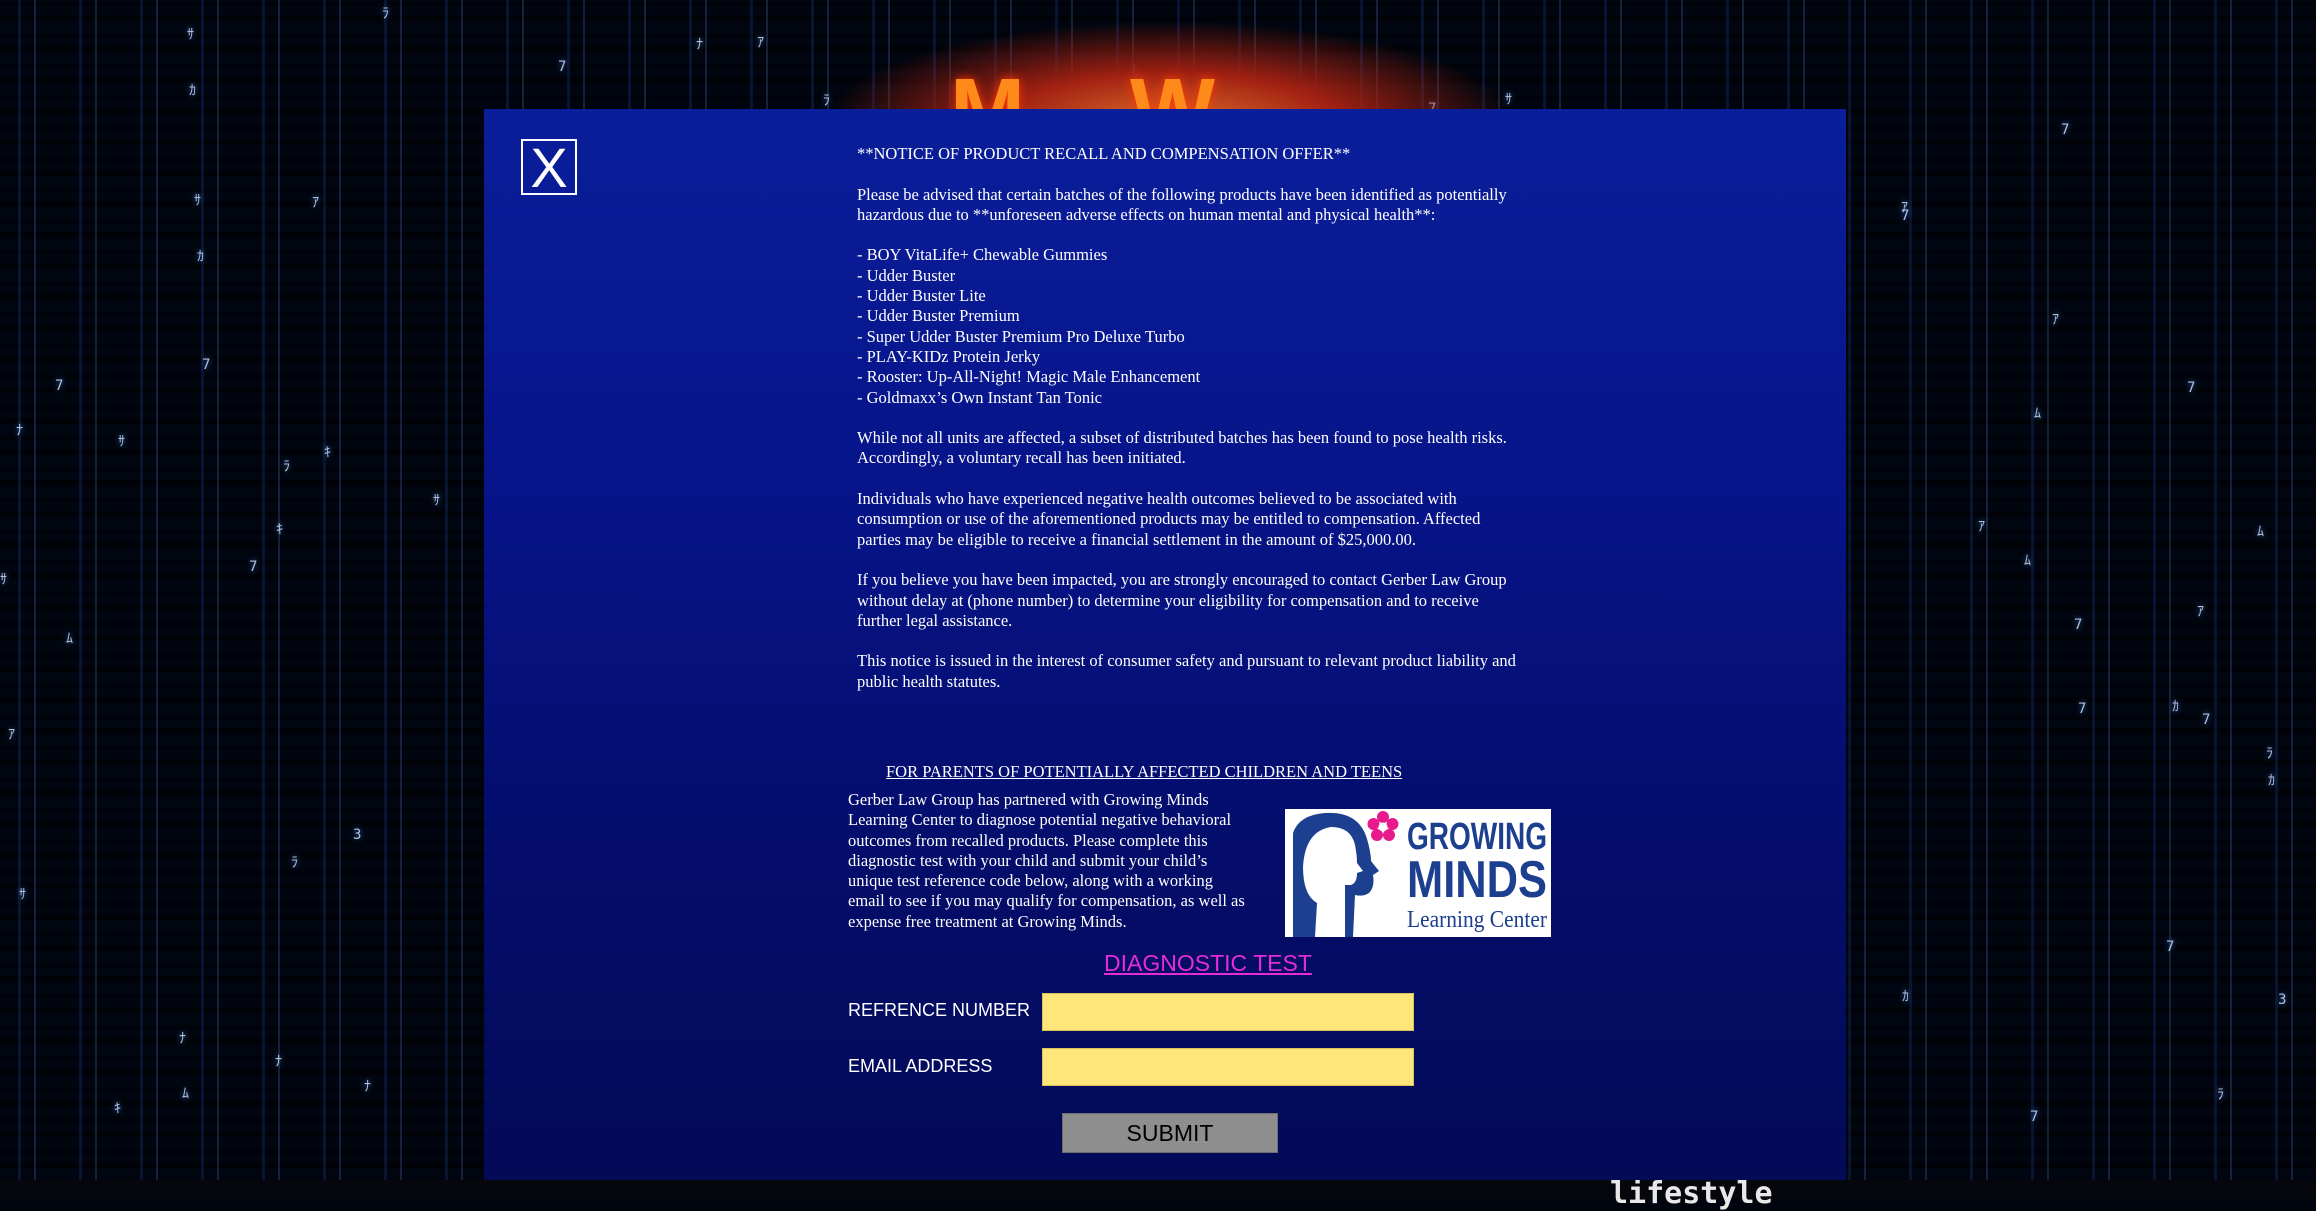 The height and width of the screenshot is (1211, 2316). What do you see at coordinates (939, 1010) in the screenshot?
I see `reference-number-label: REFRENCE NUMBER` at bounding box center [939, 1010].